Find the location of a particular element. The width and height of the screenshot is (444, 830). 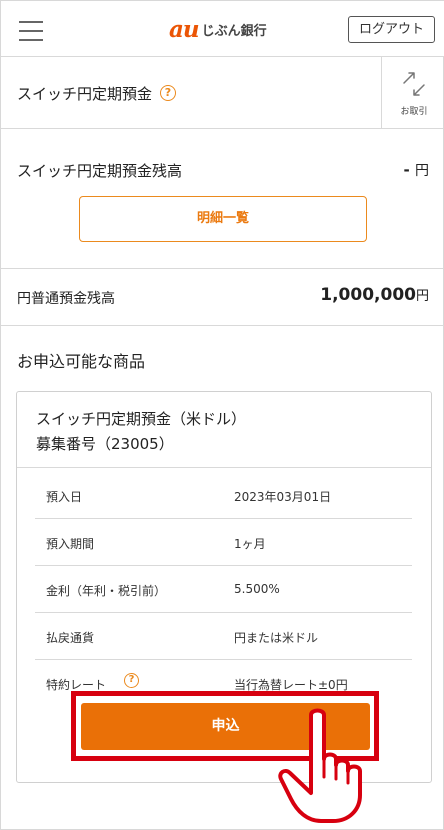

info-label: 金利（年利・税引前） is located at coordinates (106, 591).